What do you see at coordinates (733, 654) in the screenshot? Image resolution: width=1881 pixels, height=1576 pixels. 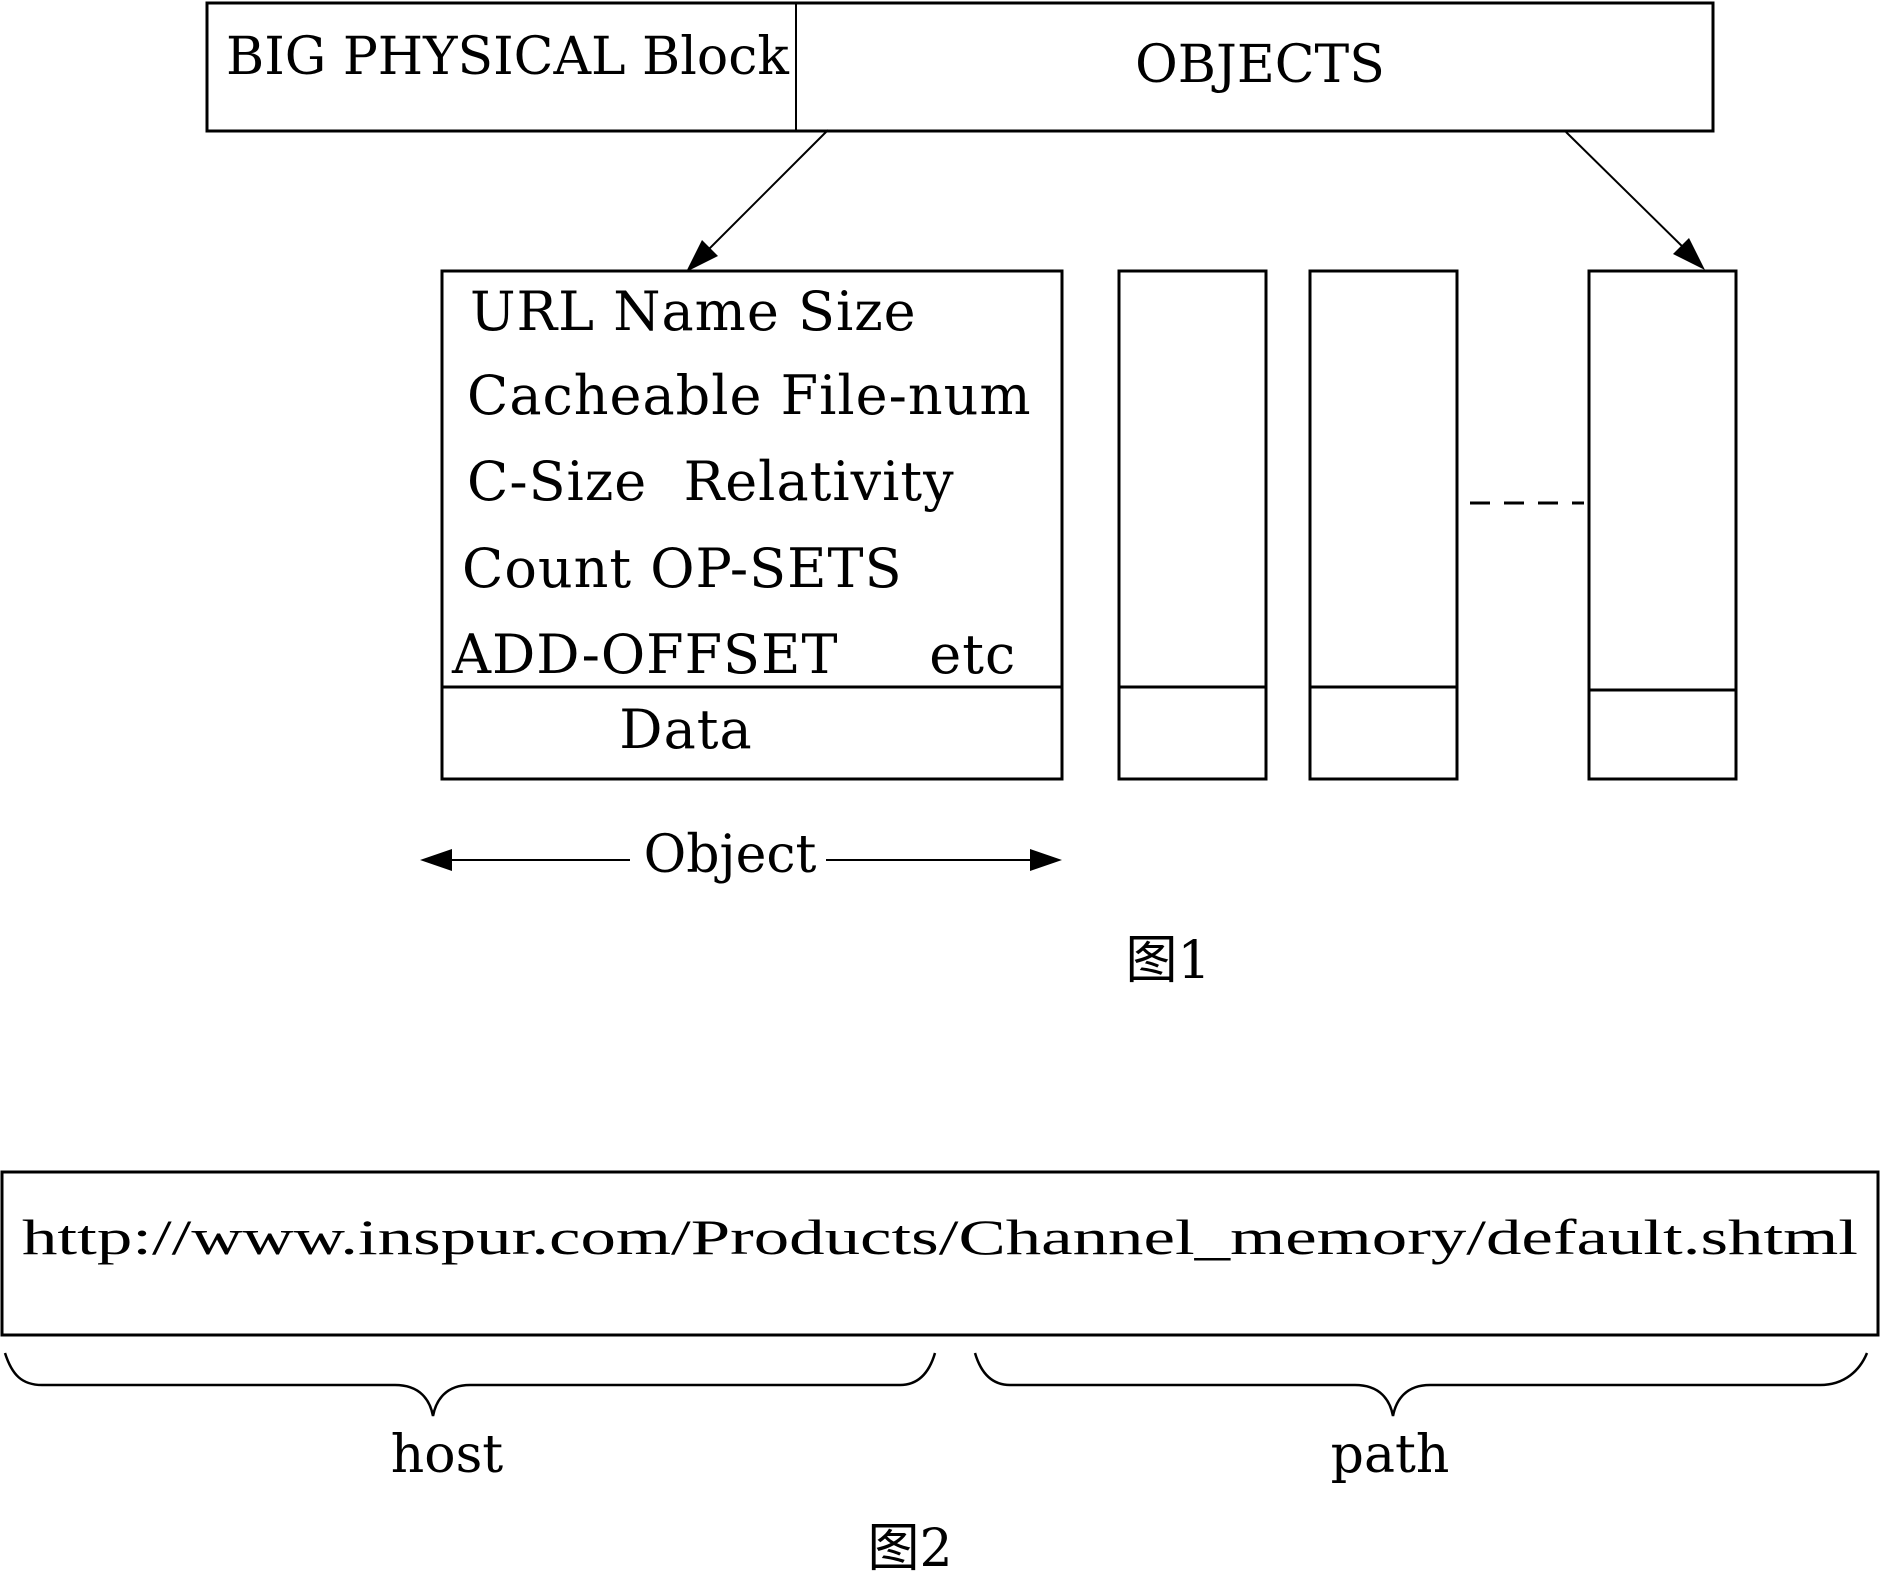 I see `object-field-row: ADD-OFFSET etc` at bounding box center [733, 654].